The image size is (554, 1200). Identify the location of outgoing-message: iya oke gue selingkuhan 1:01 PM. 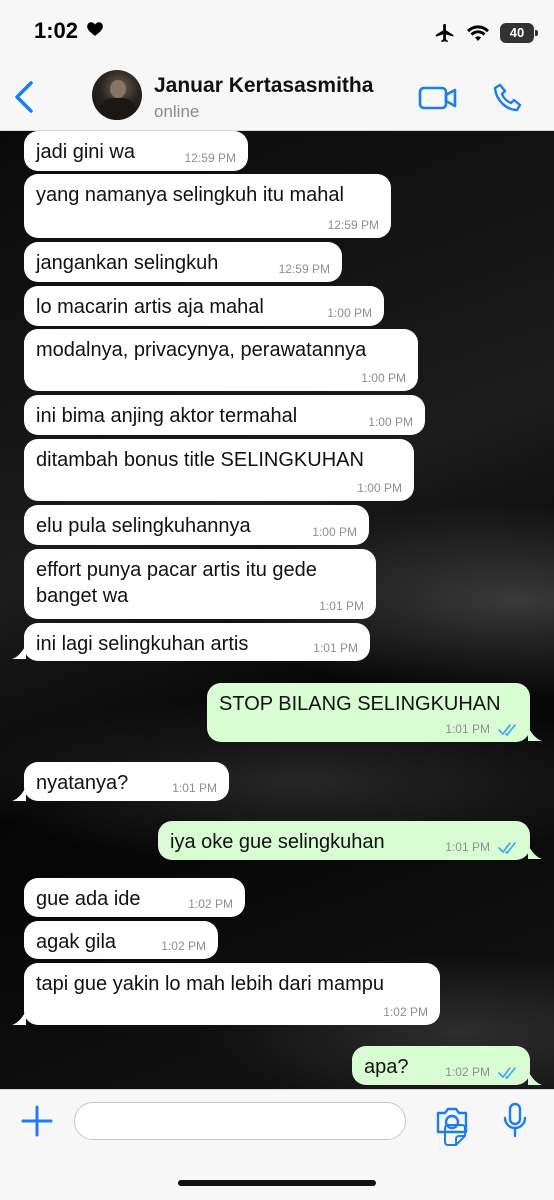
(344, 840).